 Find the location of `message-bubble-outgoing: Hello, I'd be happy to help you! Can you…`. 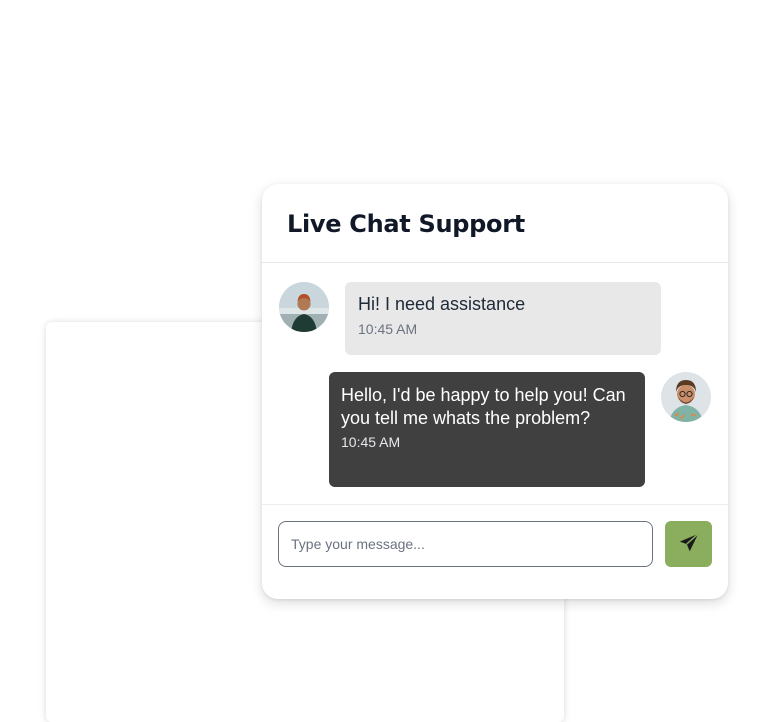

message-bubble-outgoing: Hello, I'd be happy to help you! Can you… is located at coordinates (487, 429).